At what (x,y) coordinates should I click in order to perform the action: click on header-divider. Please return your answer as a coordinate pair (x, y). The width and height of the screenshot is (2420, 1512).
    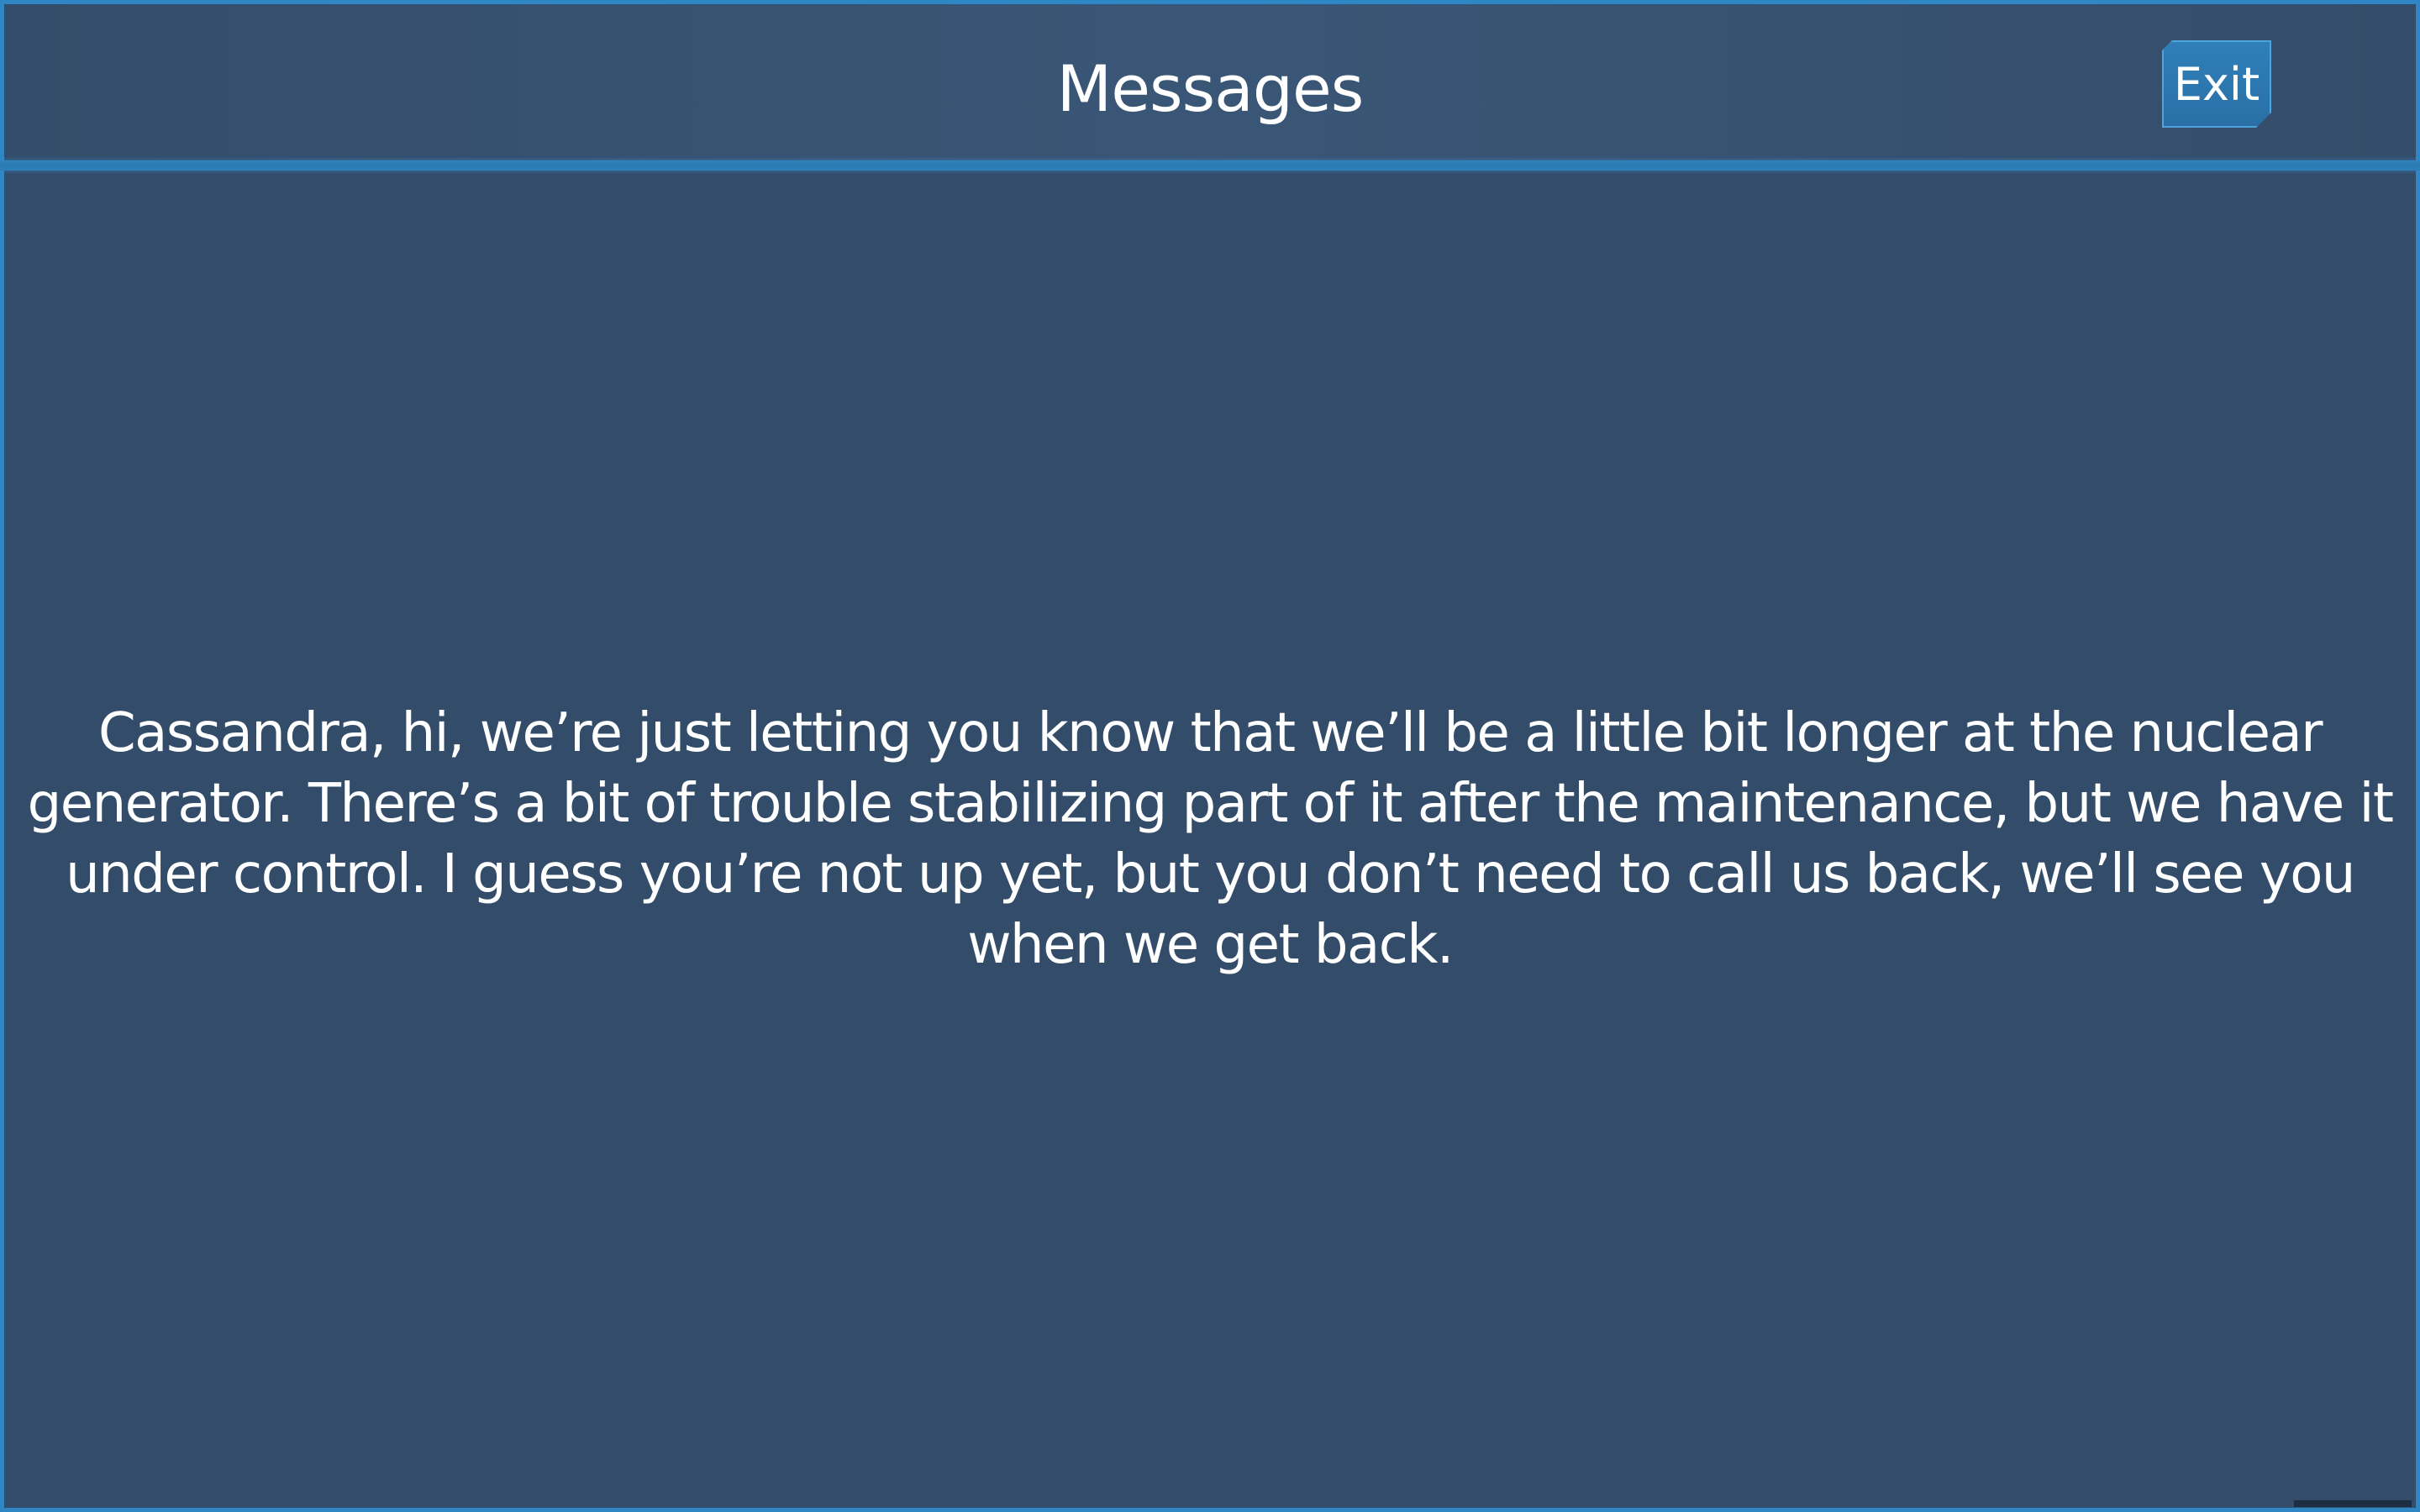
    Looking at the image, I should click on (1210, 165).